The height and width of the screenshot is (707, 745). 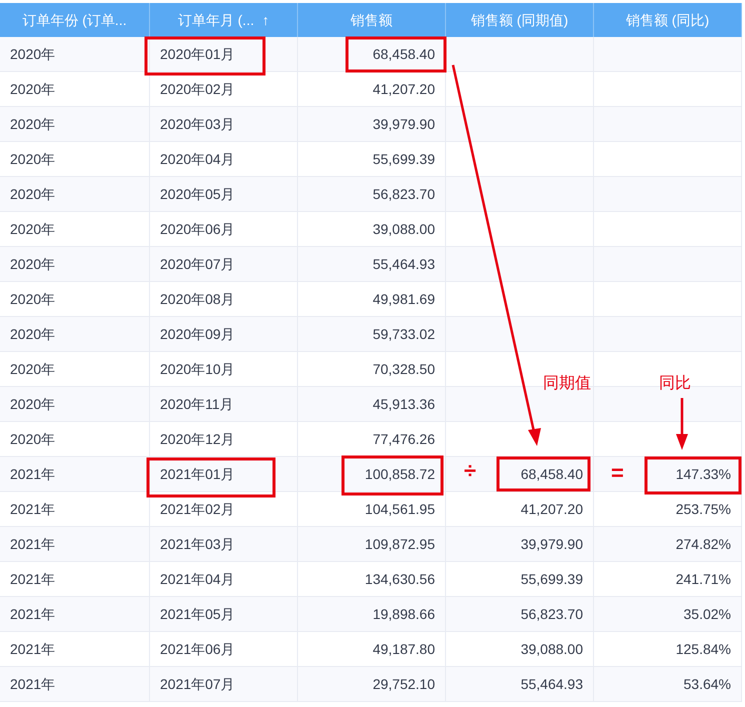 What do you see at coordinates (399, 474) in the screenshot?
I see `table-cell-text: 100,858.72` at bounding box center [399, 474].